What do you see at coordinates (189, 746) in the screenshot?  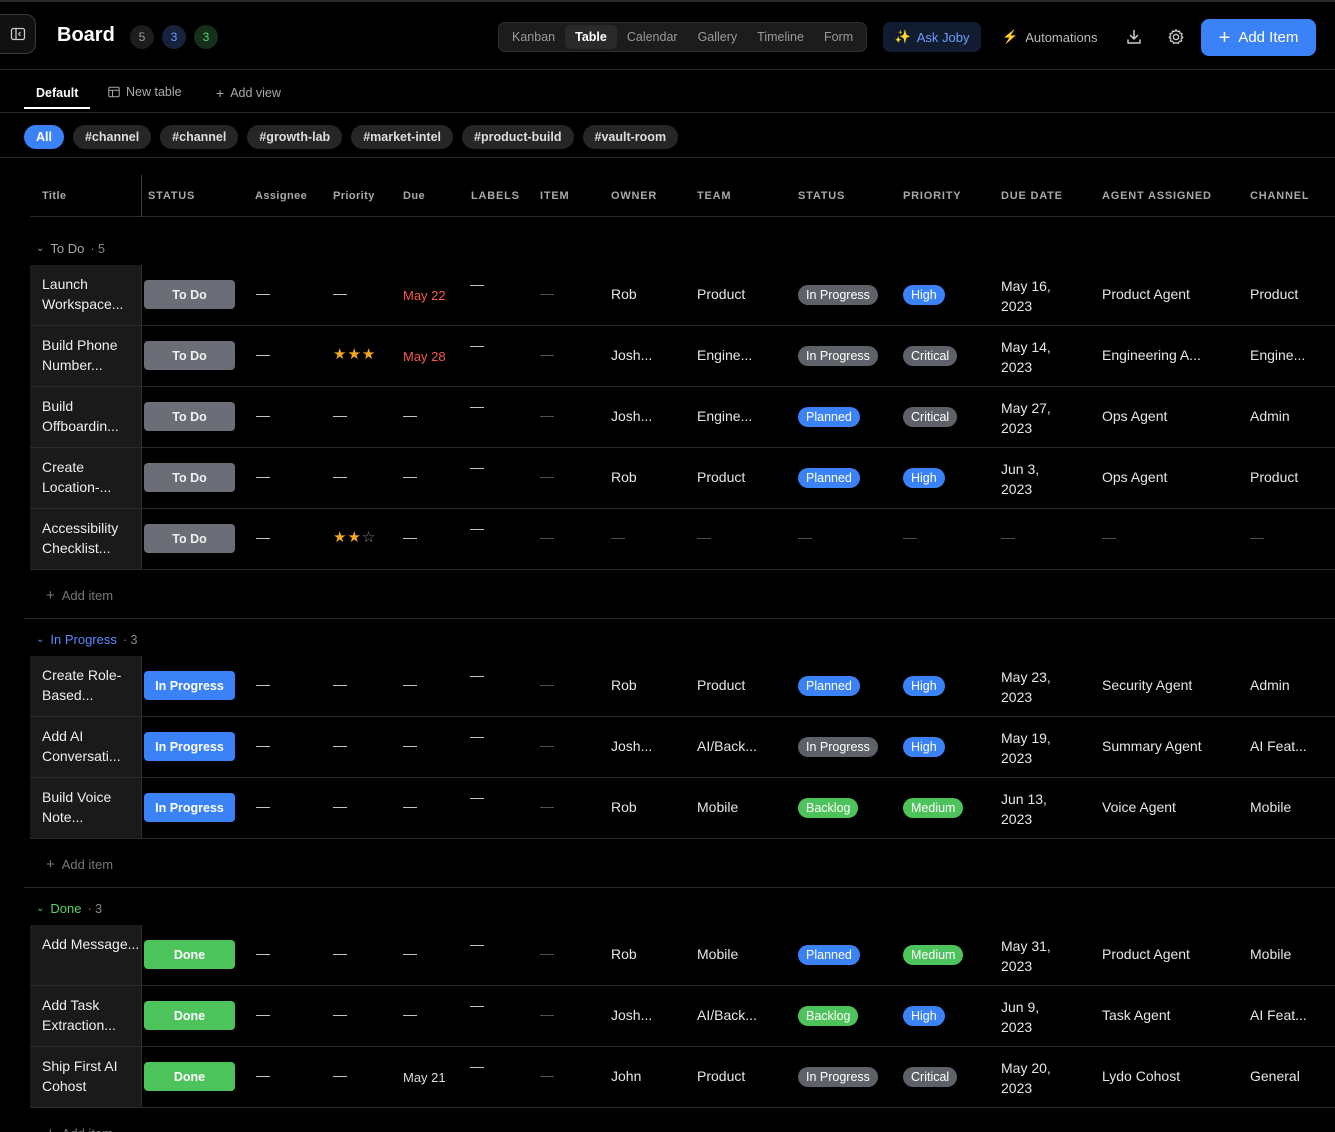 I see `status-dropdown: In Progress` at bounding box center [189, 746].